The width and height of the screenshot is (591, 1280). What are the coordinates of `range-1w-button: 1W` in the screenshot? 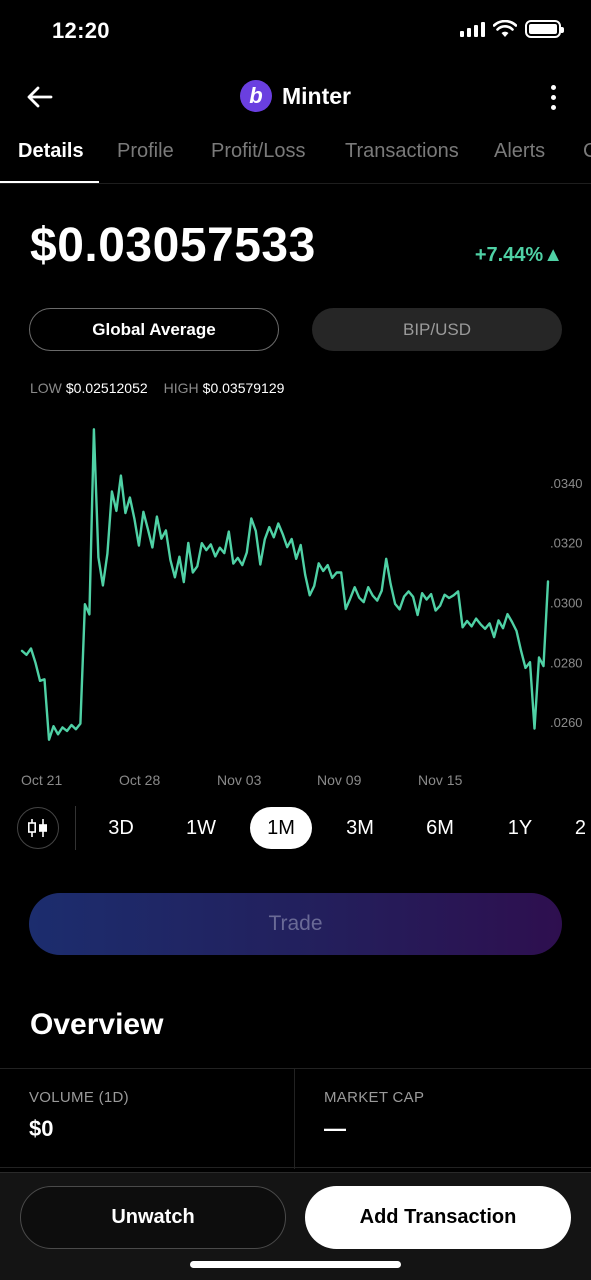 It's located at (201, 828).